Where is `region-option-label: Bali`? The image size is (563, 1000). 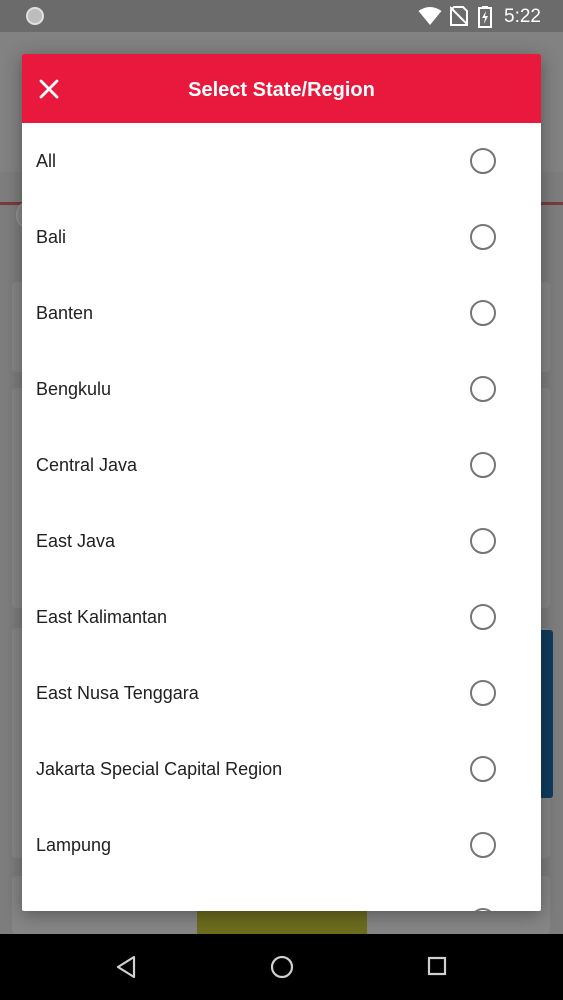 region-option-label: Bali is located at coordinates (51, 237).